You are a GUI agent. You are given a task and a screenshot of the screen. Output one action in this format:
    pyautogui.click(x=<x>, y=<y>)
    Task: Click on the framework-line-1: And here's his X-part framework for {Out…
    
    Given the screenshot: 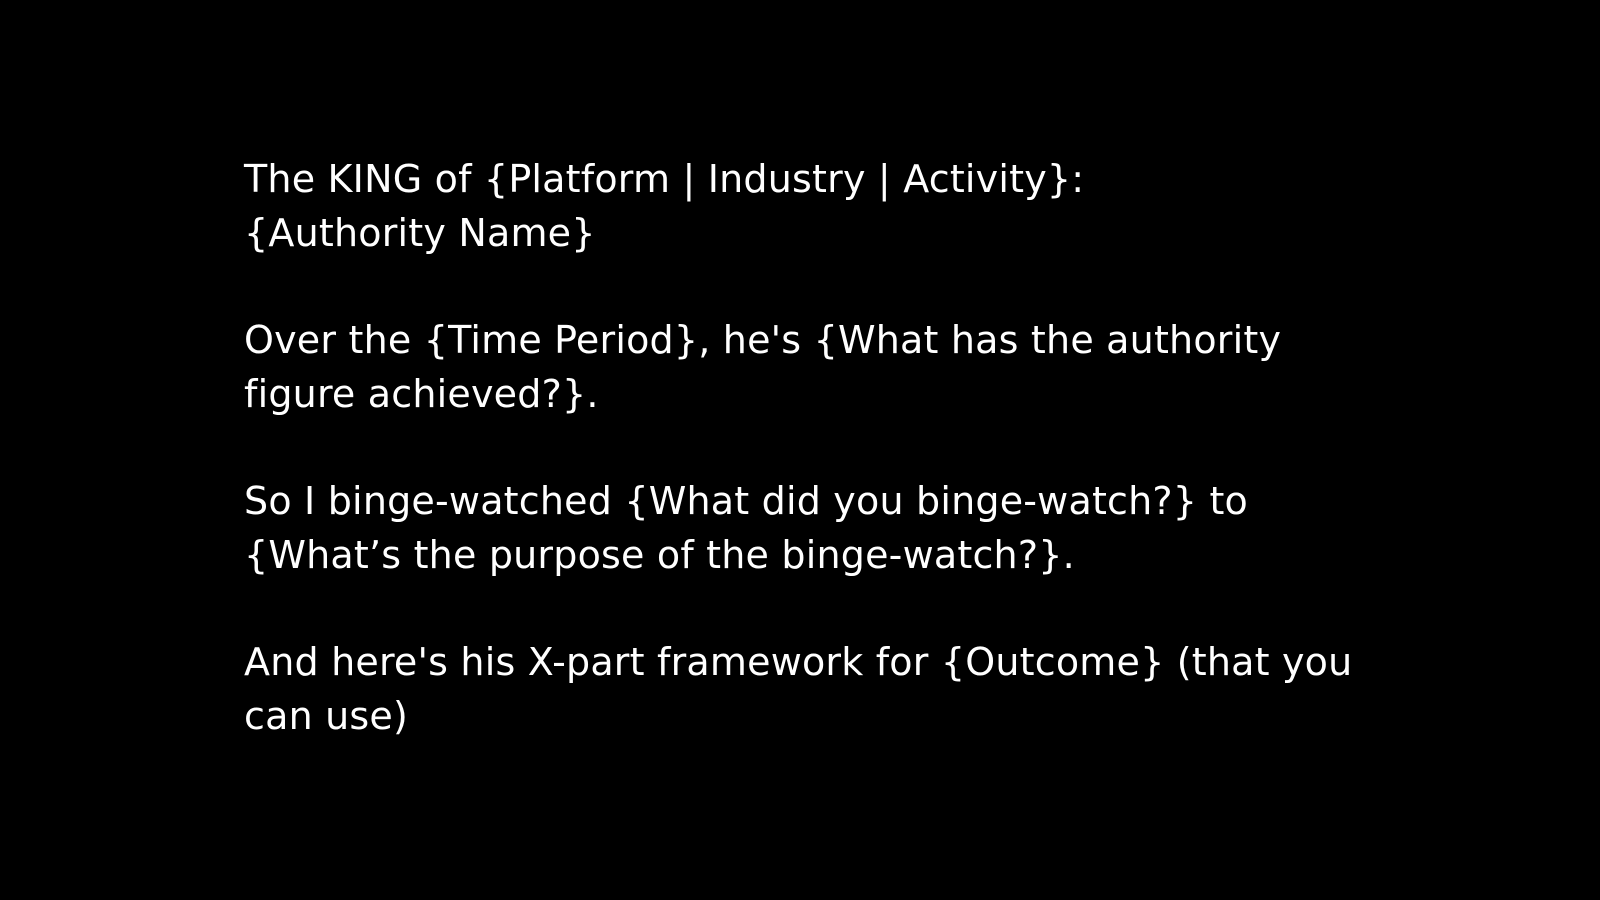 What is the action you would take?
    pyautogui.click(x=798, y=662)
    